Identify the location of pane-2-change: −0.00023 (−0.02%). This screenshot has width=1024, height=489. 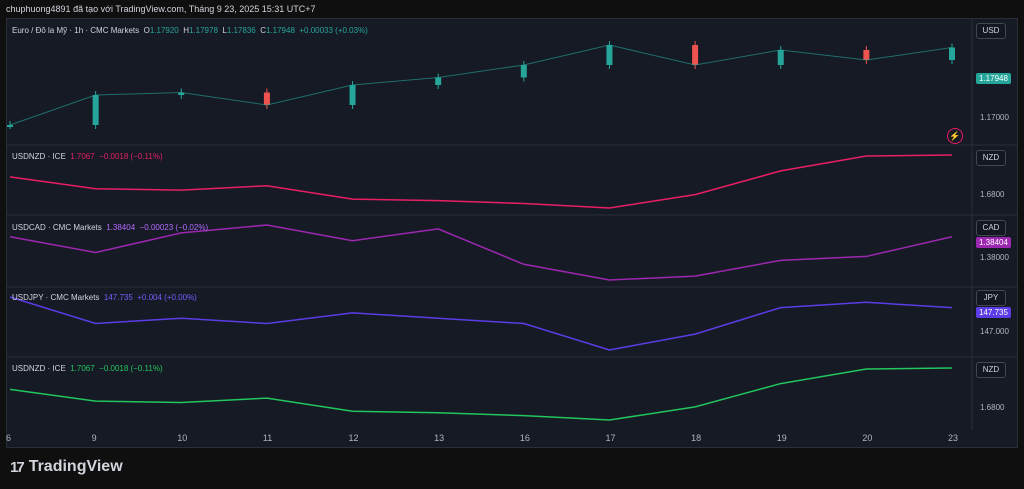
(174, 227).